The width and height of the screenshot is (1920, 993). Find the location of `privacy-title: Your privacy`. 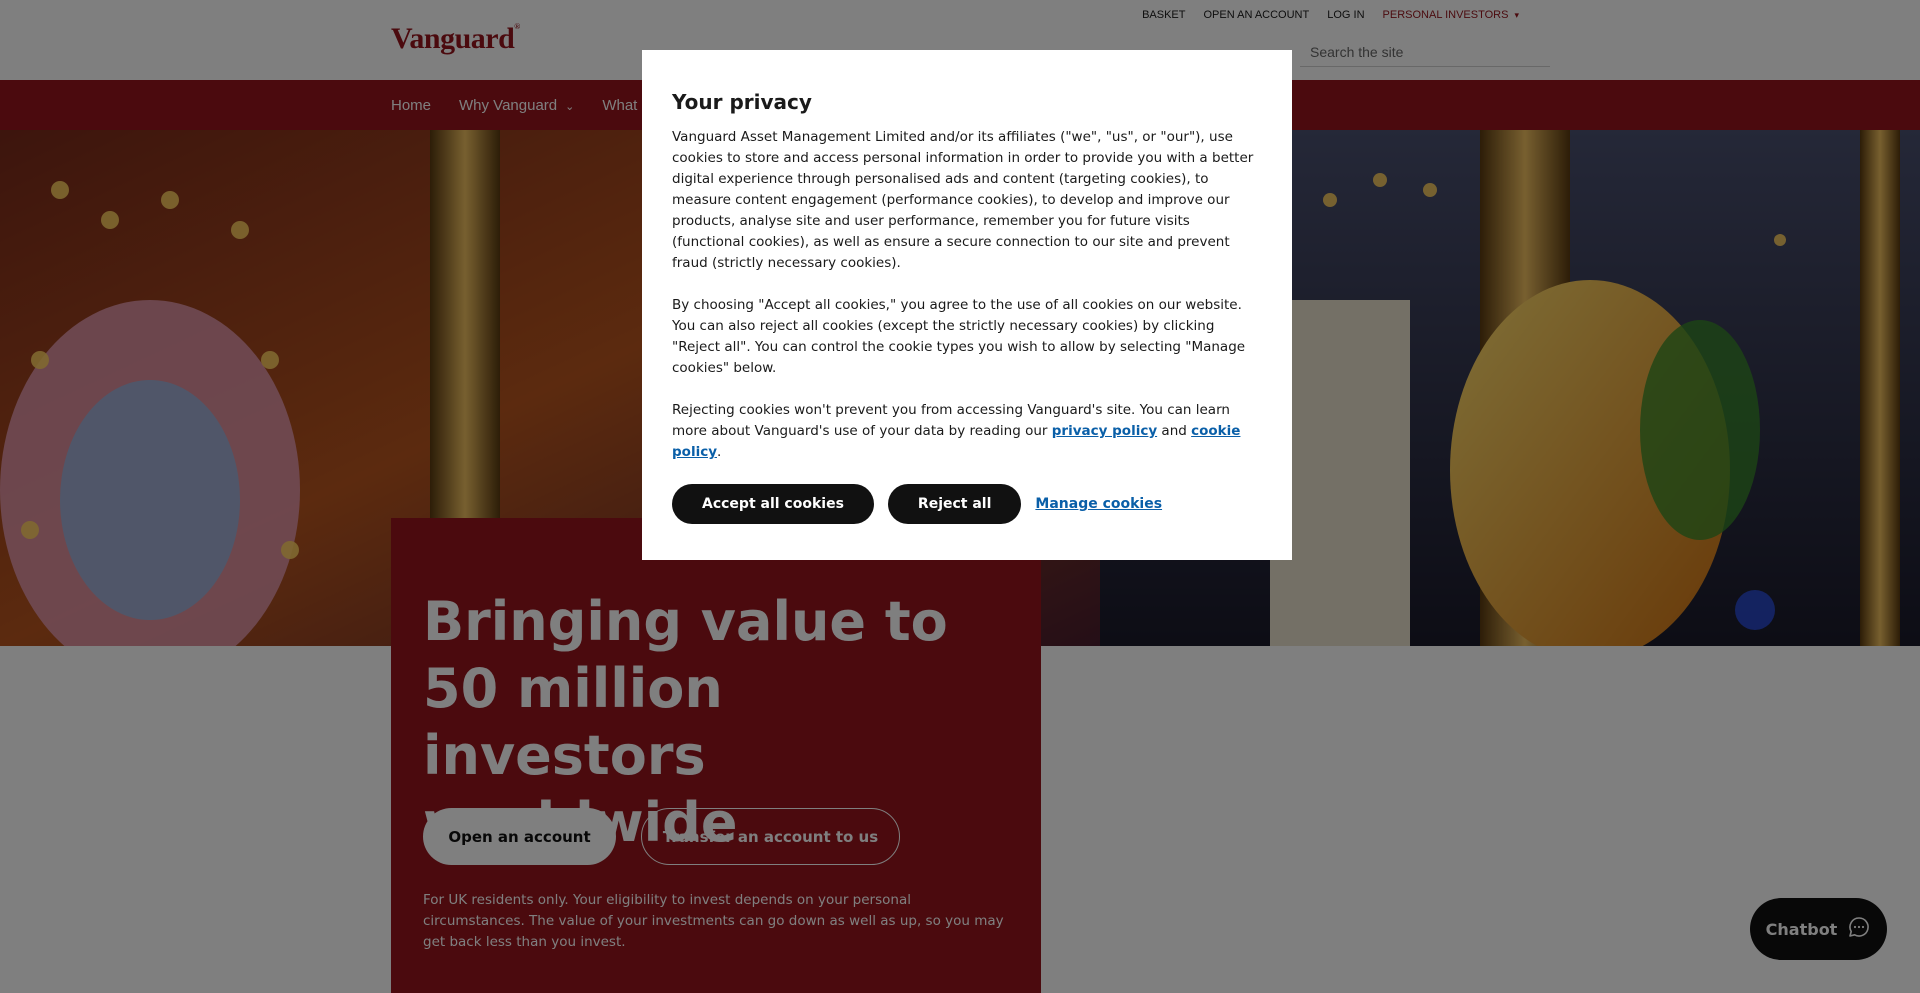

privacy-title: Your privacy is located at coordinates (742, 102).